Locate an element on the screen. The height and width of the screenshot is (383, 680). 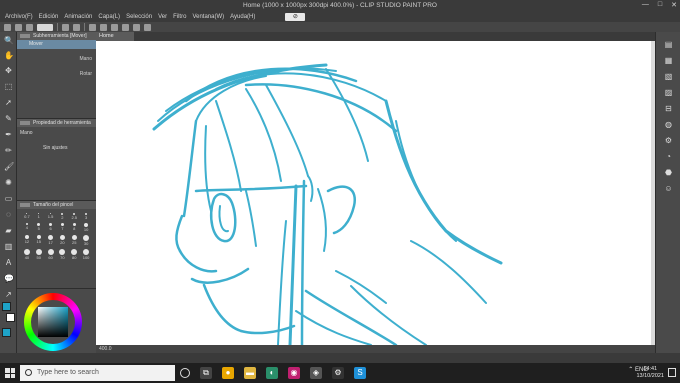
brush-size-item: 2 is located at coordinates (62, 216).